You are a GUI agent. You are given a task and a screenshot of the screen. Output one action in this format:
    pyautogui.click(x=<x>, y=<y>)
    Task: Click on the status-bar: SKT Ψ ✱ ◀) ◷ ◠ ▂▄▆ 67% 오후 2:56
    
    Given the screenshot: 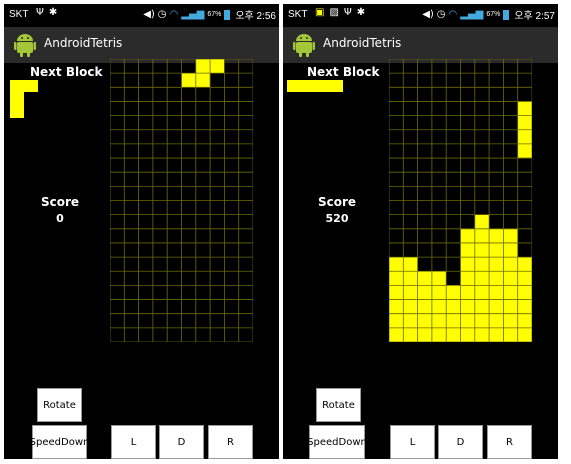 What is the action you would take?
    pyautogui.click(x=141, y=15)
    